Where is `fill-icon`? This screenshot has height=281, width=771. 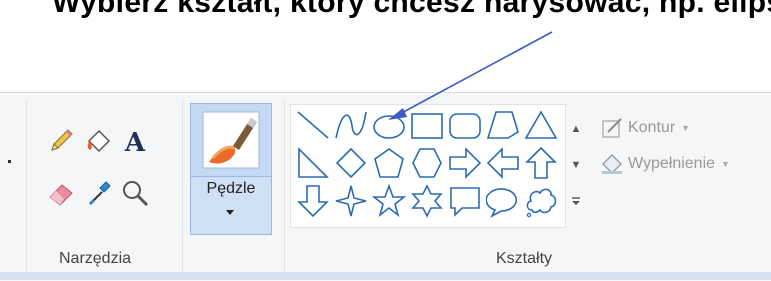 fill-icon is located at coordinates (612, 164).